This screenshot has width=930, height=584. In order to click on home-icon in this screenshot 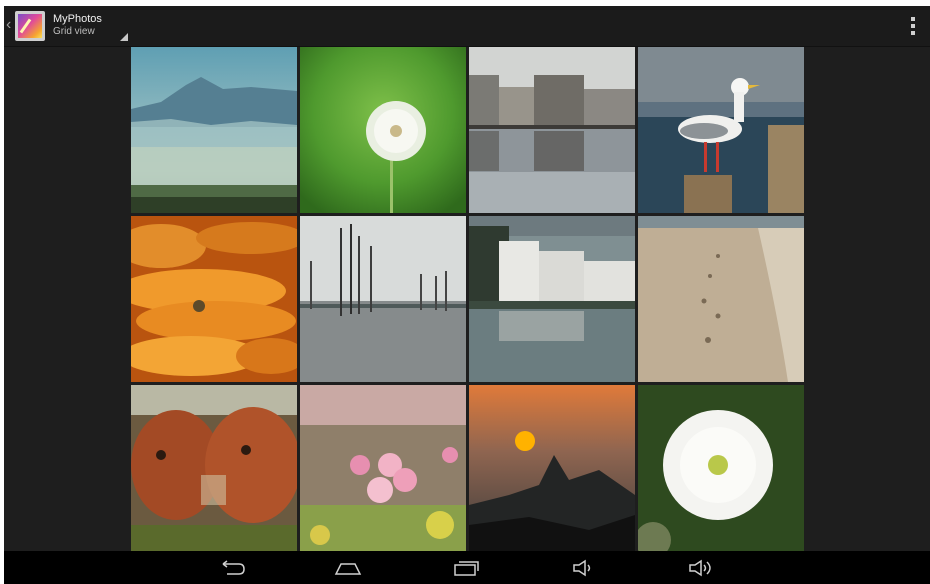, I will do `click(348, 568)`.